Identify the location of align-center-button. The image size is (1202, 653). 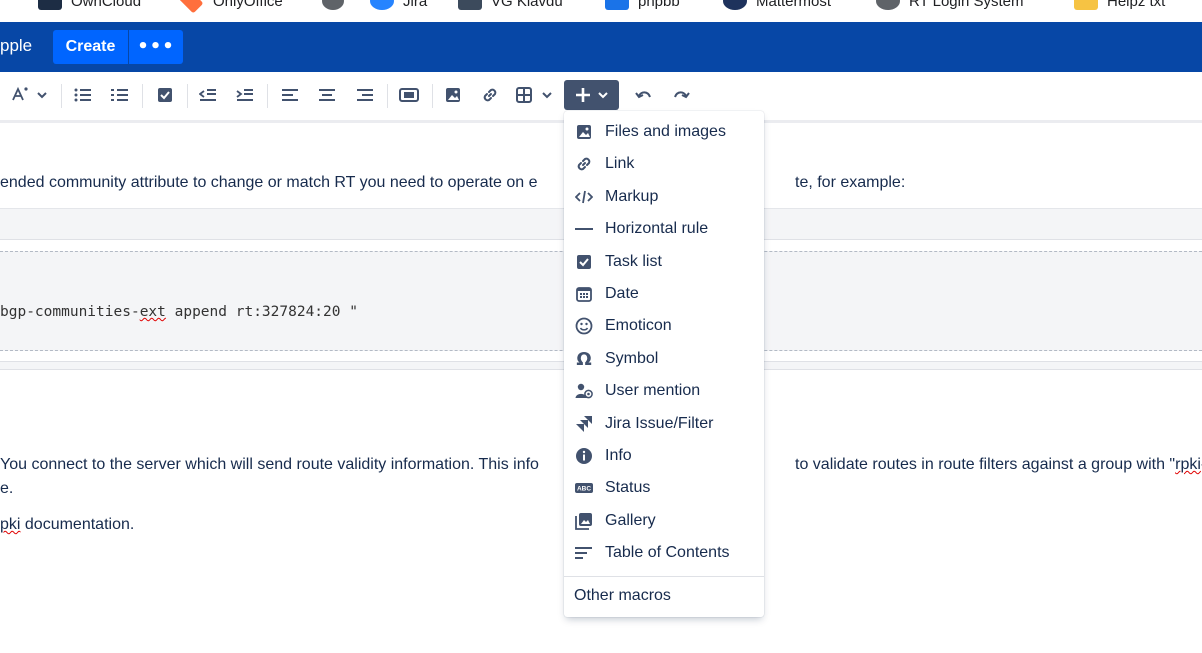
(327, 95).